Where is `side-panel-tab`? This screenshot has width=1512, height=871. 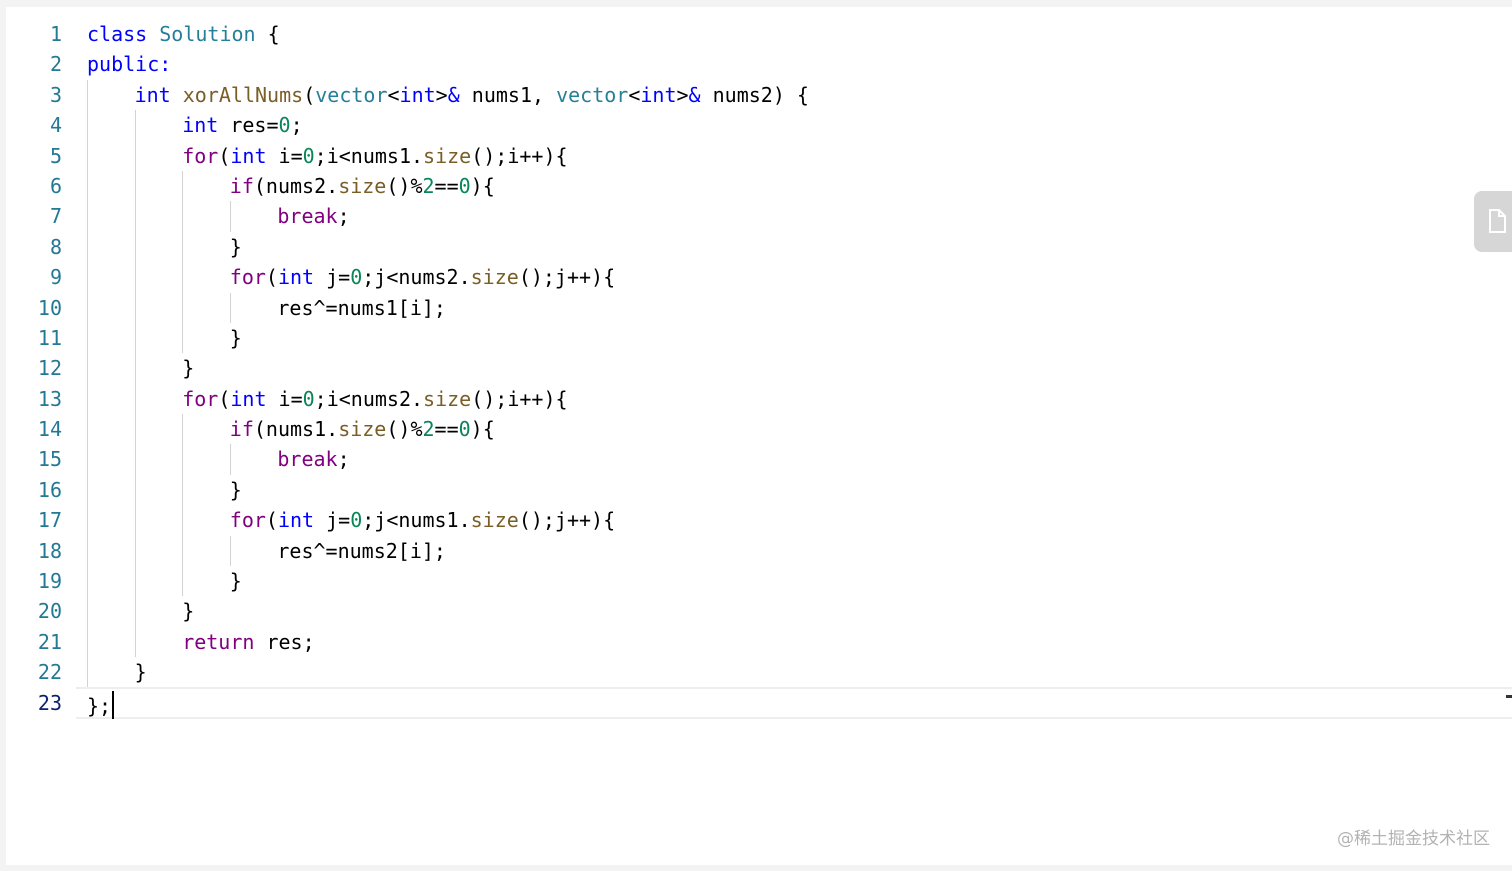 side-panel-tab is located at coordinates (1493, 221).